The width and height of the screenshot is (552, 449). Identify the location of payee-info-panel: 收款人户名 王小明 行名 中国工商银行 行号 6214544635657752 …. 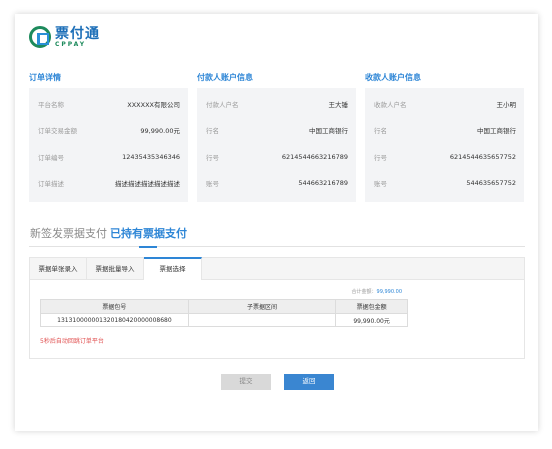
(444, 145).